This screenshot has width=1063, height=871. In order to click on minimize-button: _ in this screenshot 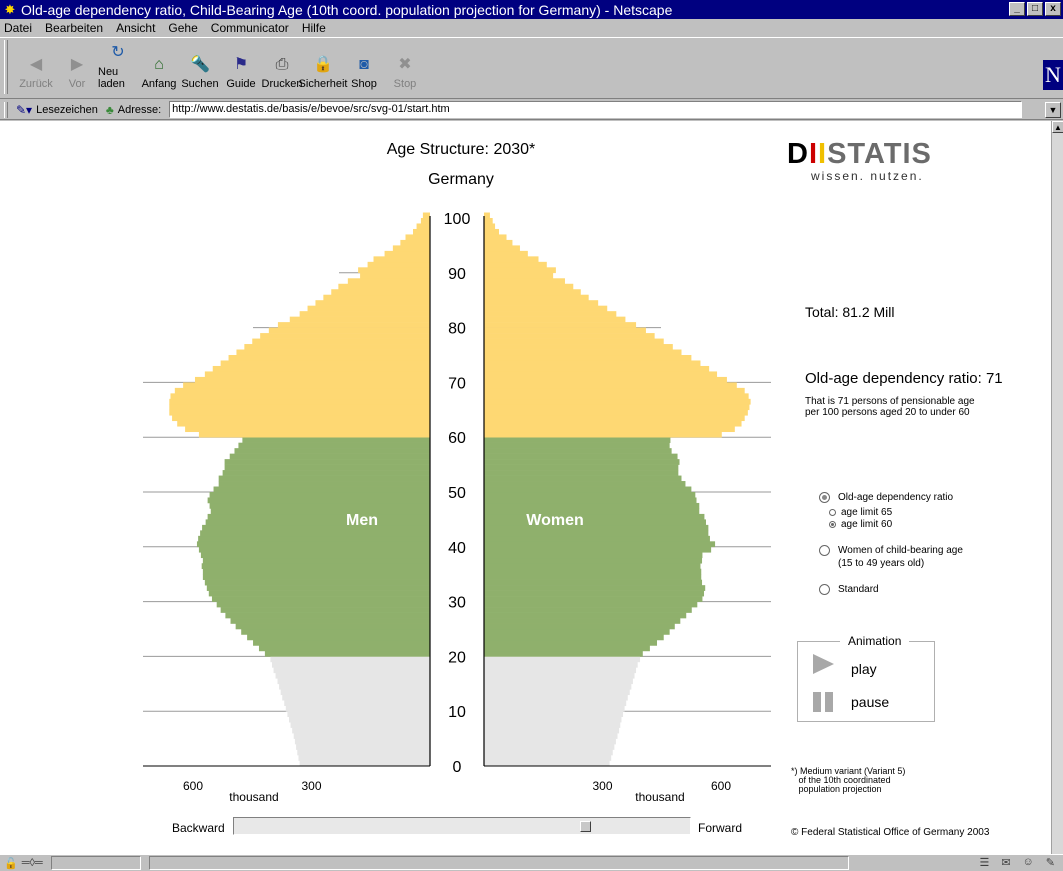, I will do `click(1017, 9)`.